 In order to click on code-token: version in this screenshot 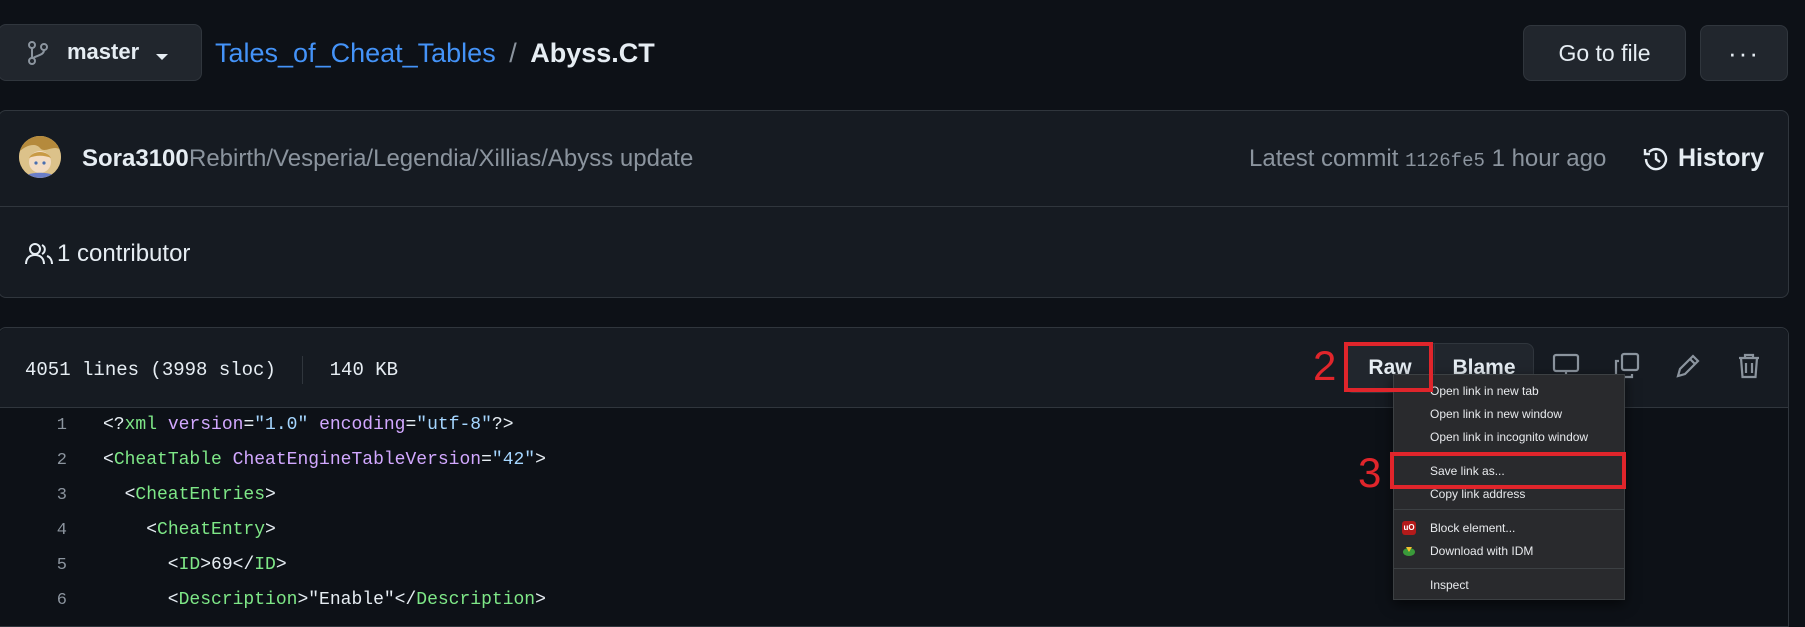, I will do `click(200, 425)`.